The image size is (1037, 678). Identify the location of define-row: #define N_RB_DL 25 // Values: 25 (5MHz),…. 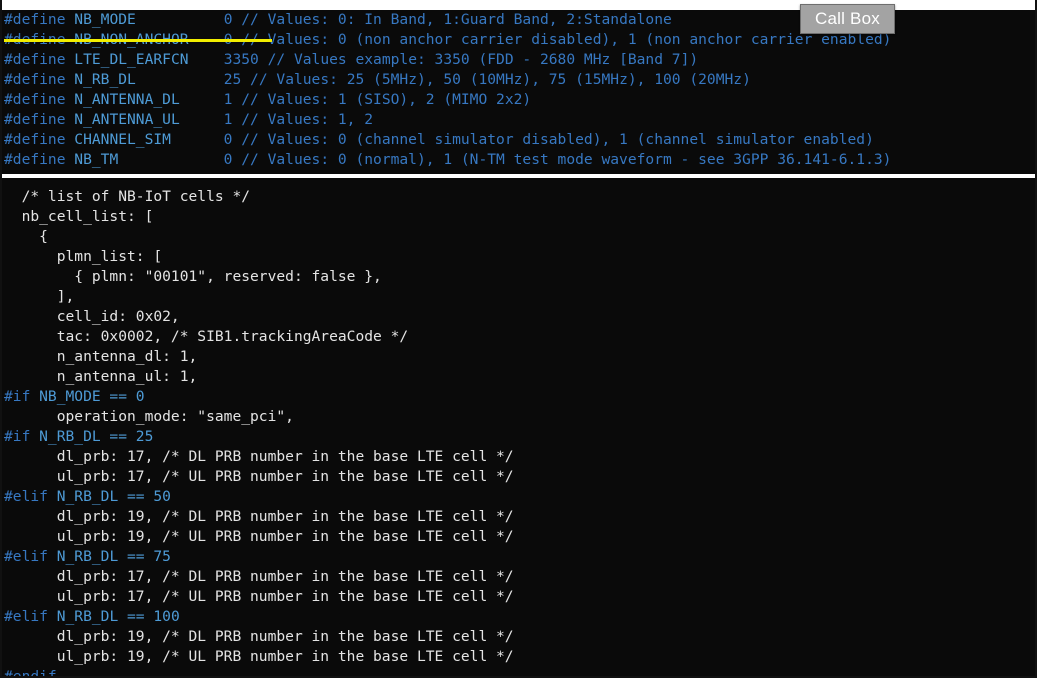
(518, 80).